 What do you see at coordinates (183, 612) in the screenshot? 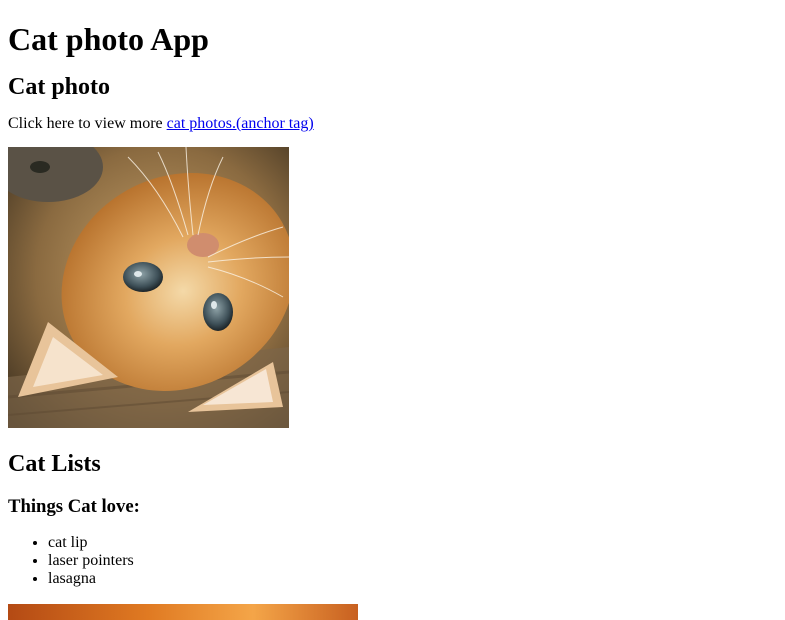
I see `second-cat-image` at bounding box center [183, 612].